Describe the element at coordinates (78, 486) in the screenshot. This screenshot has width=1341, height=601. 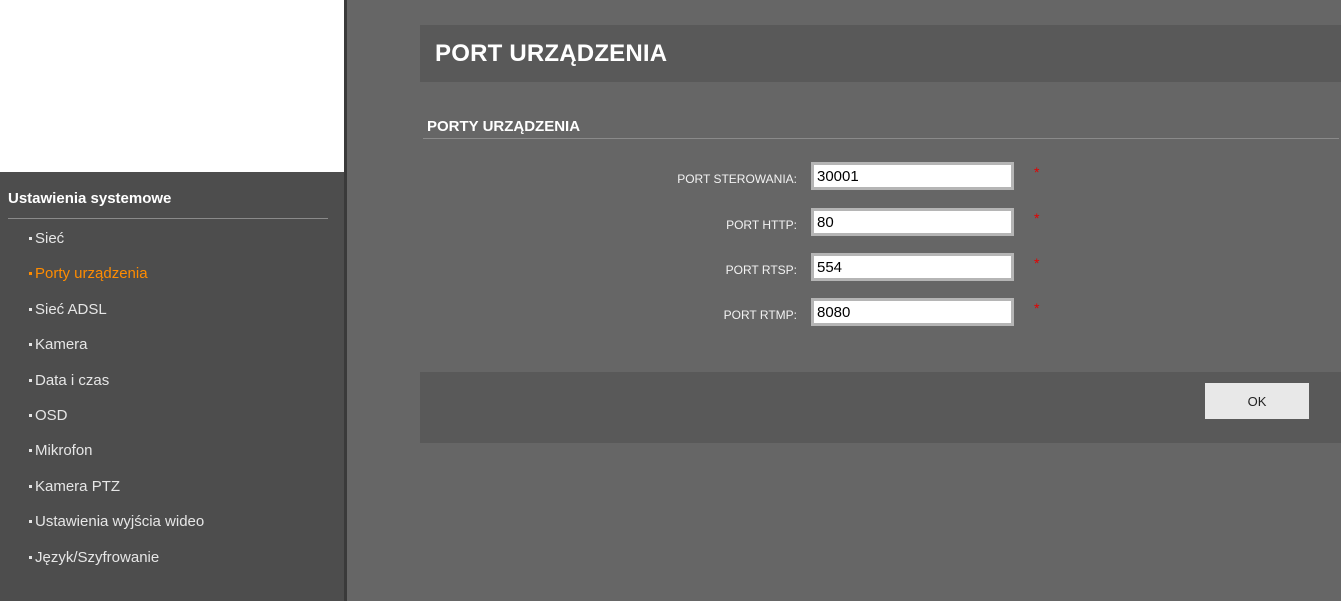
I see `sidebar-item-label: Kamera PTZ` at that location.